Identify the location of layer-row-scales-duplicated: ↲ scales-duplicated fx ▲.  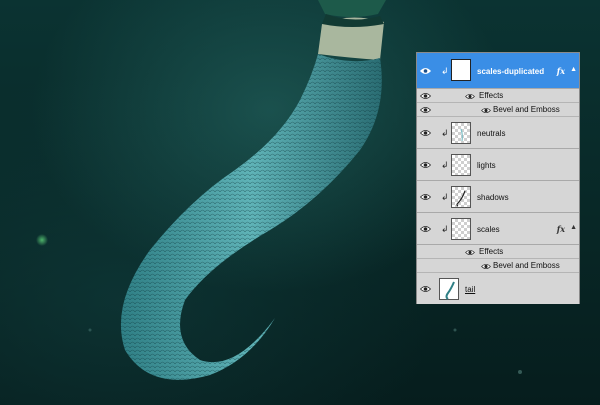
(498, 71).